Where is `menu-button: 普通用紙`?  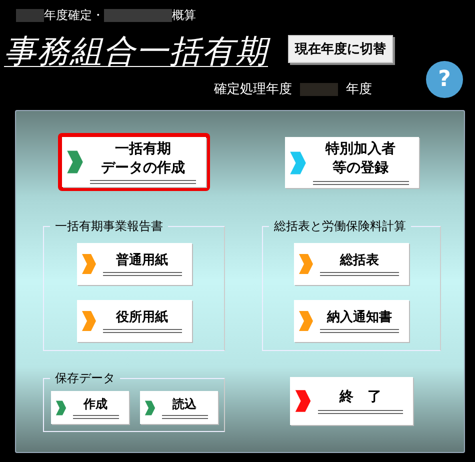
menu-button: 普通用紙 is located at coordinates (134, 264).